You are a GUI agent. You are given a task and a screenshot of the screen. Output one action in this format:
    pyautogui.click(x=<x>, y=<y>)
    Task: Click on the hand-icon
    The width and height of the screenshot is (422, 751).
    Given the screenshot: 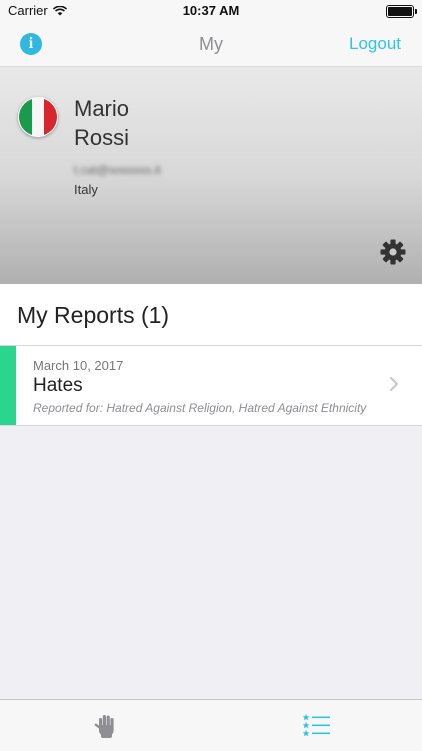 What is the action you would take?
    pyautogui.click(x=106, y=726)
    